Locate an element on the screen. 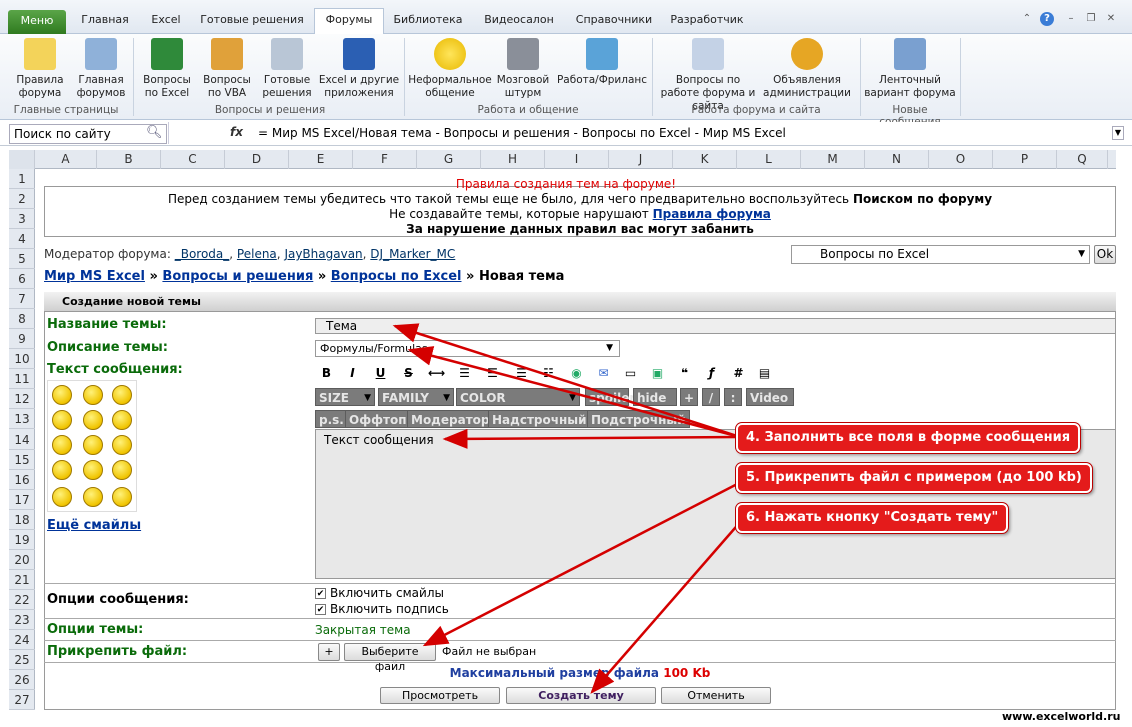 The image size is (1132, 727). watermark: www.excelworld.ru is located at coordinates (1061, 716).